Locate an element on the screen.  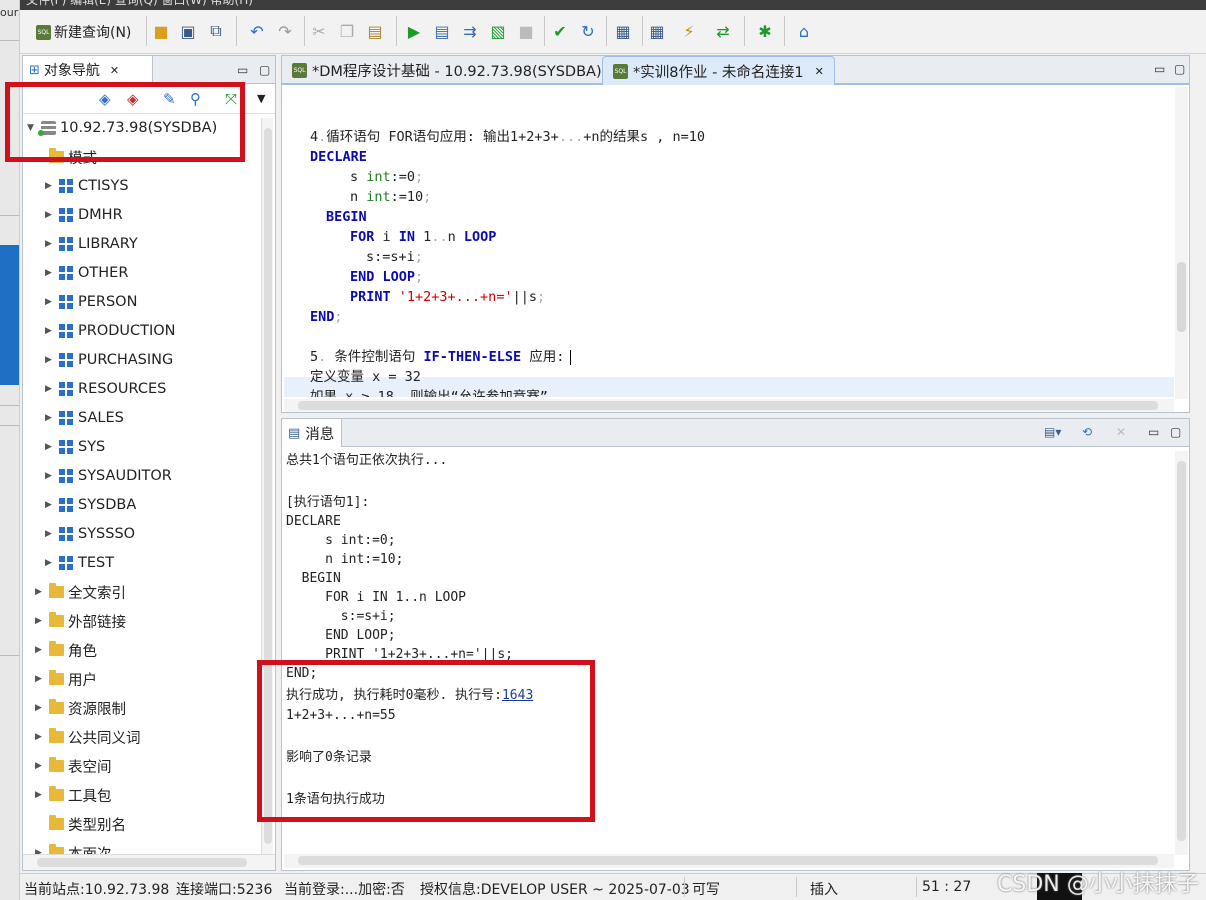
home-icon: ⌂ is located at coordinates (804, 31).